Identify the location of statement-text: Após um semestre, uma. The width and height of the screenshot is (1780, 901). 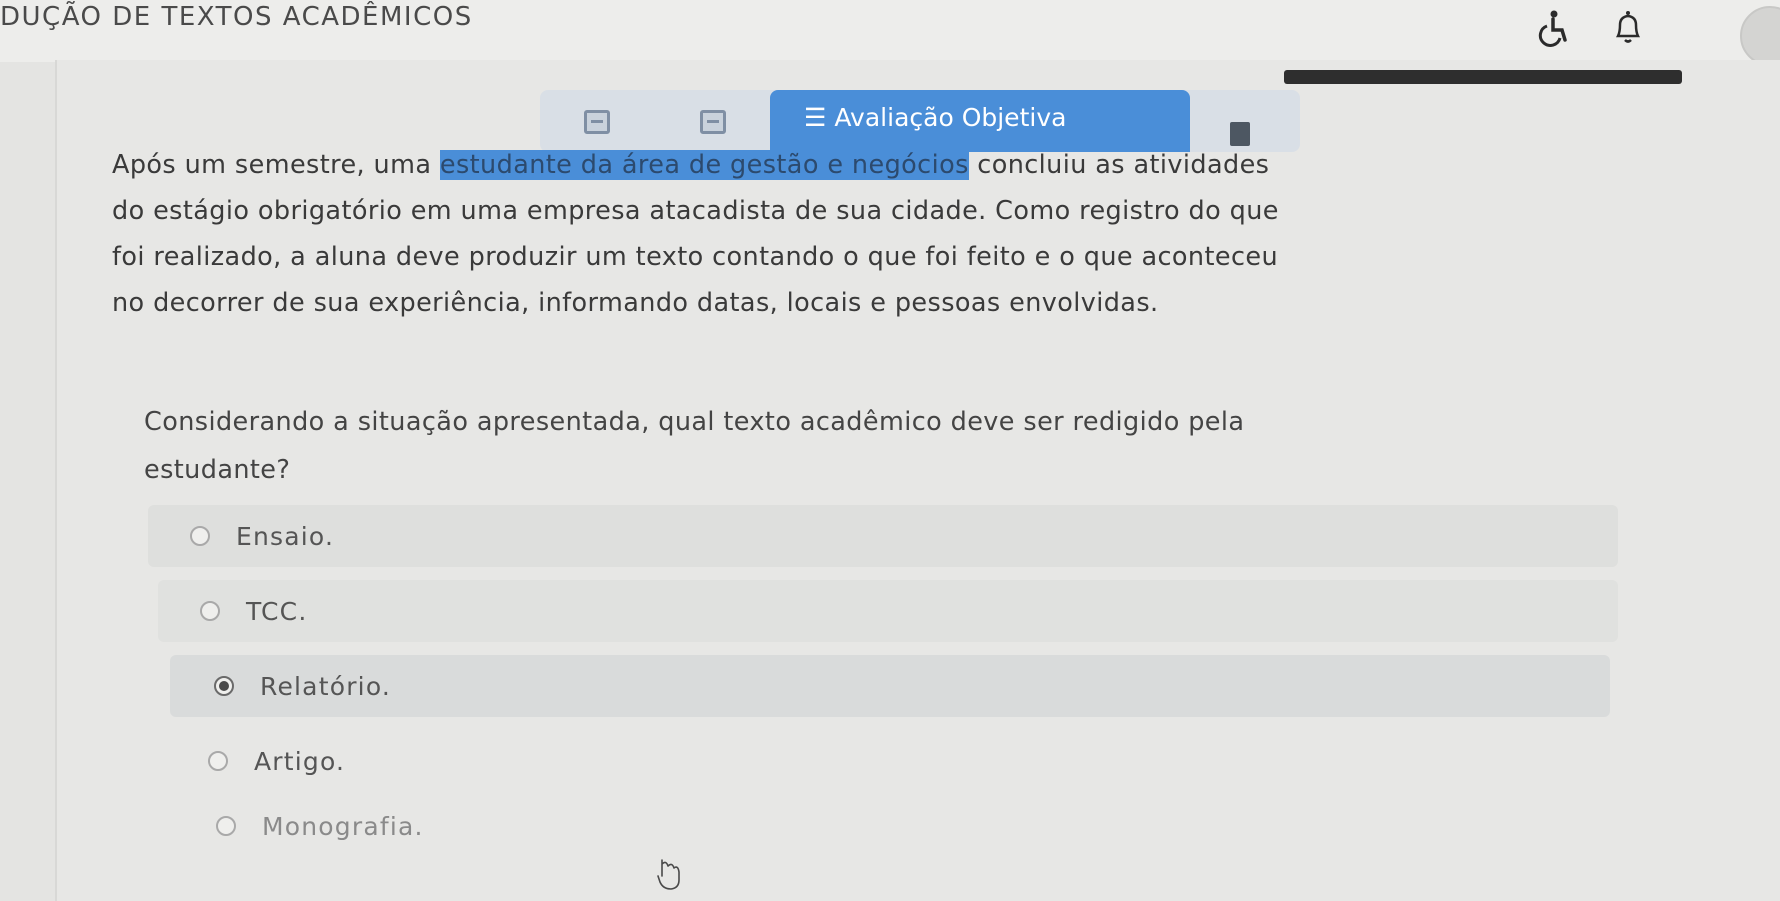
(276, 165).